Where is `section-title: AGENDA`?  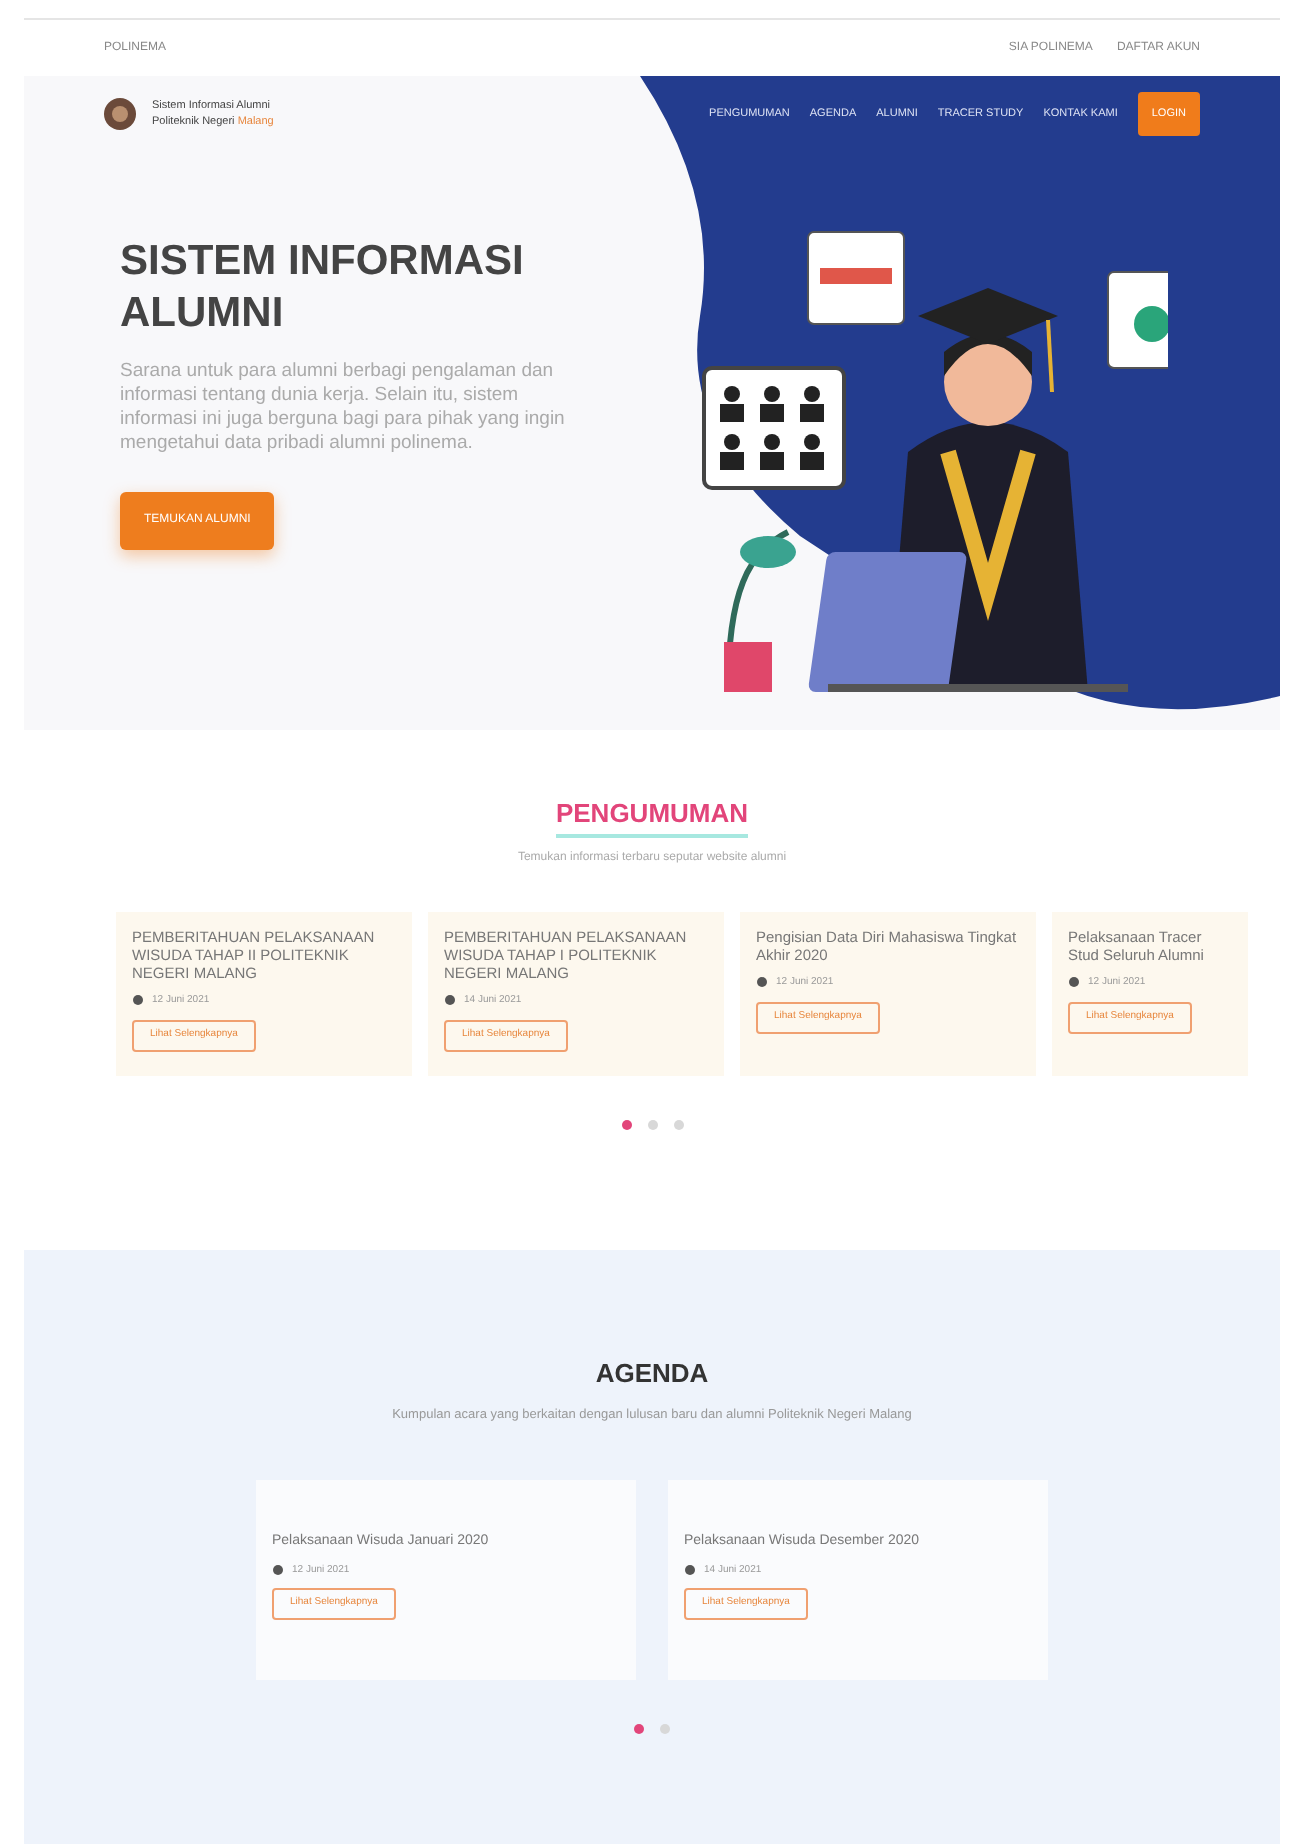 section-title: AGENDA is located at coordinates (652, 1374).